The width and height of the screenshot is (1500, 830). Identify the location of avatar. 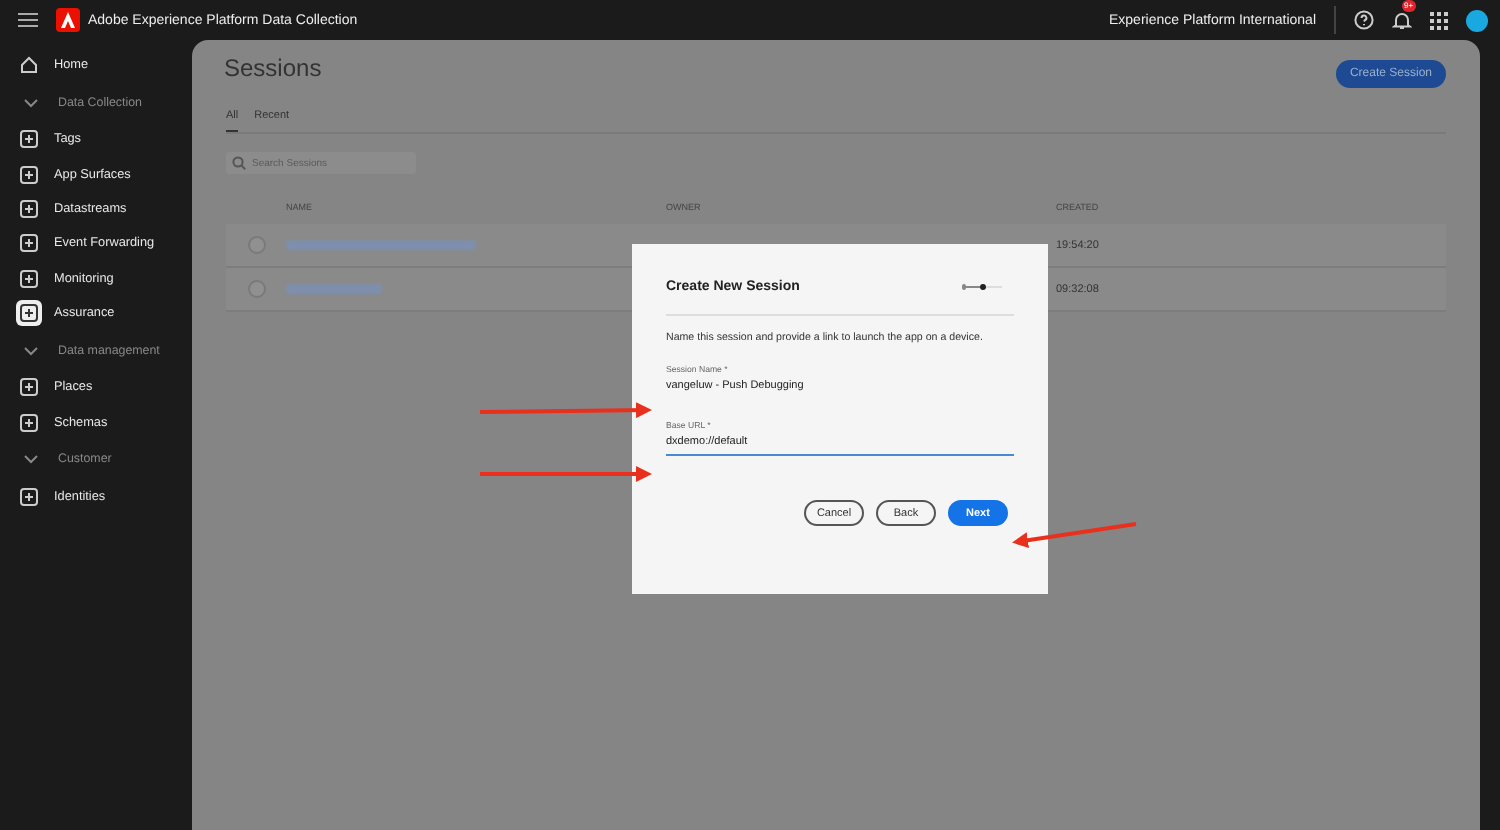
(1477, 20).